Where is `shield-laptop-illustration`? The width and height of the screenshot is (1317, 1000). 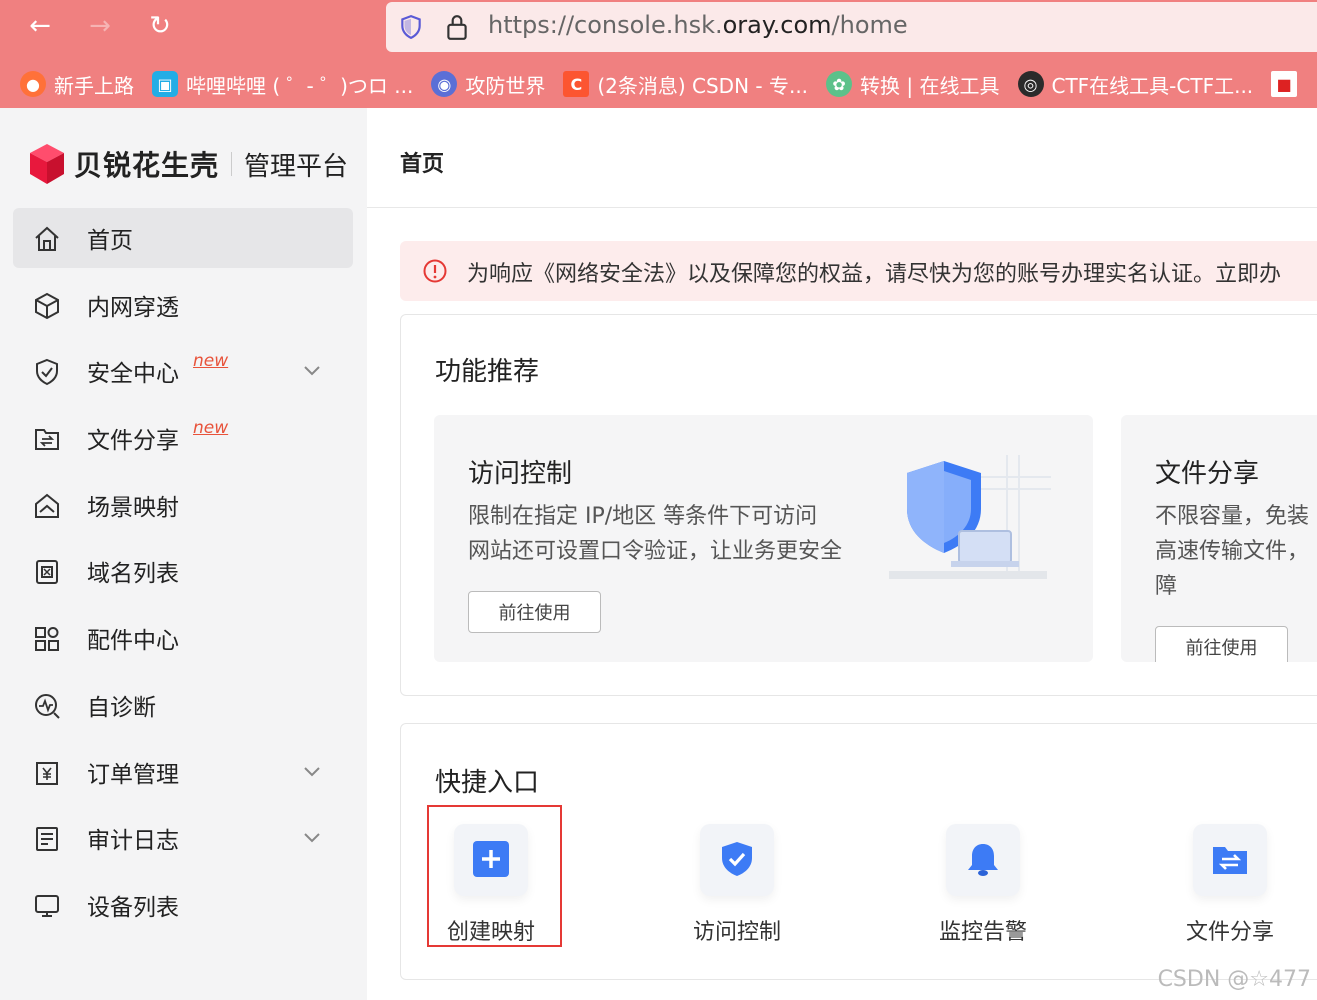
shield-laptop-illustration is located at coordinates (970, 517).